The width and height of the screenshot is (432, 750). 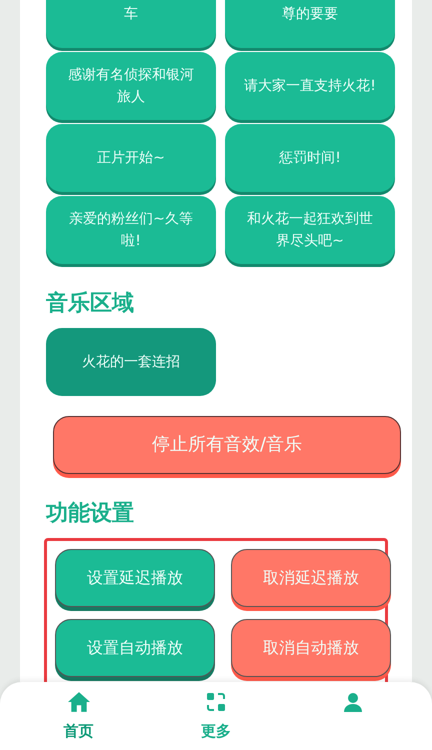 I want to click on music-button: 火花的一套连招, so click(x=131, y=362).